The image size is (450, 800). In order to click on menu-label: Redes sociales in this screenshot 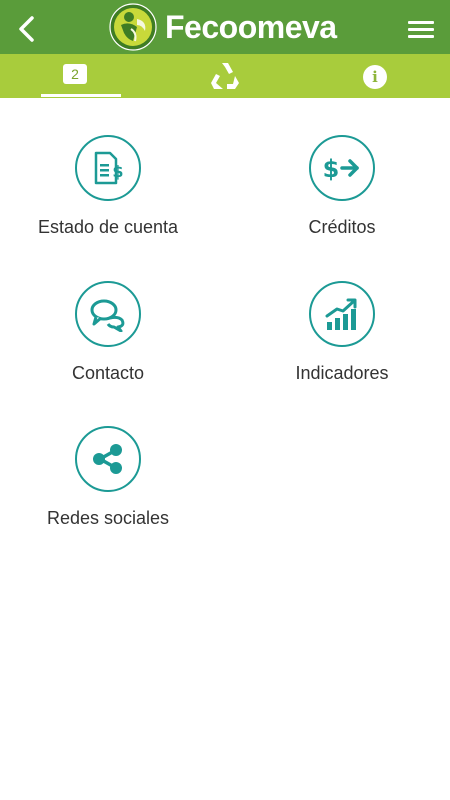, I will do `click(108, 518)`.